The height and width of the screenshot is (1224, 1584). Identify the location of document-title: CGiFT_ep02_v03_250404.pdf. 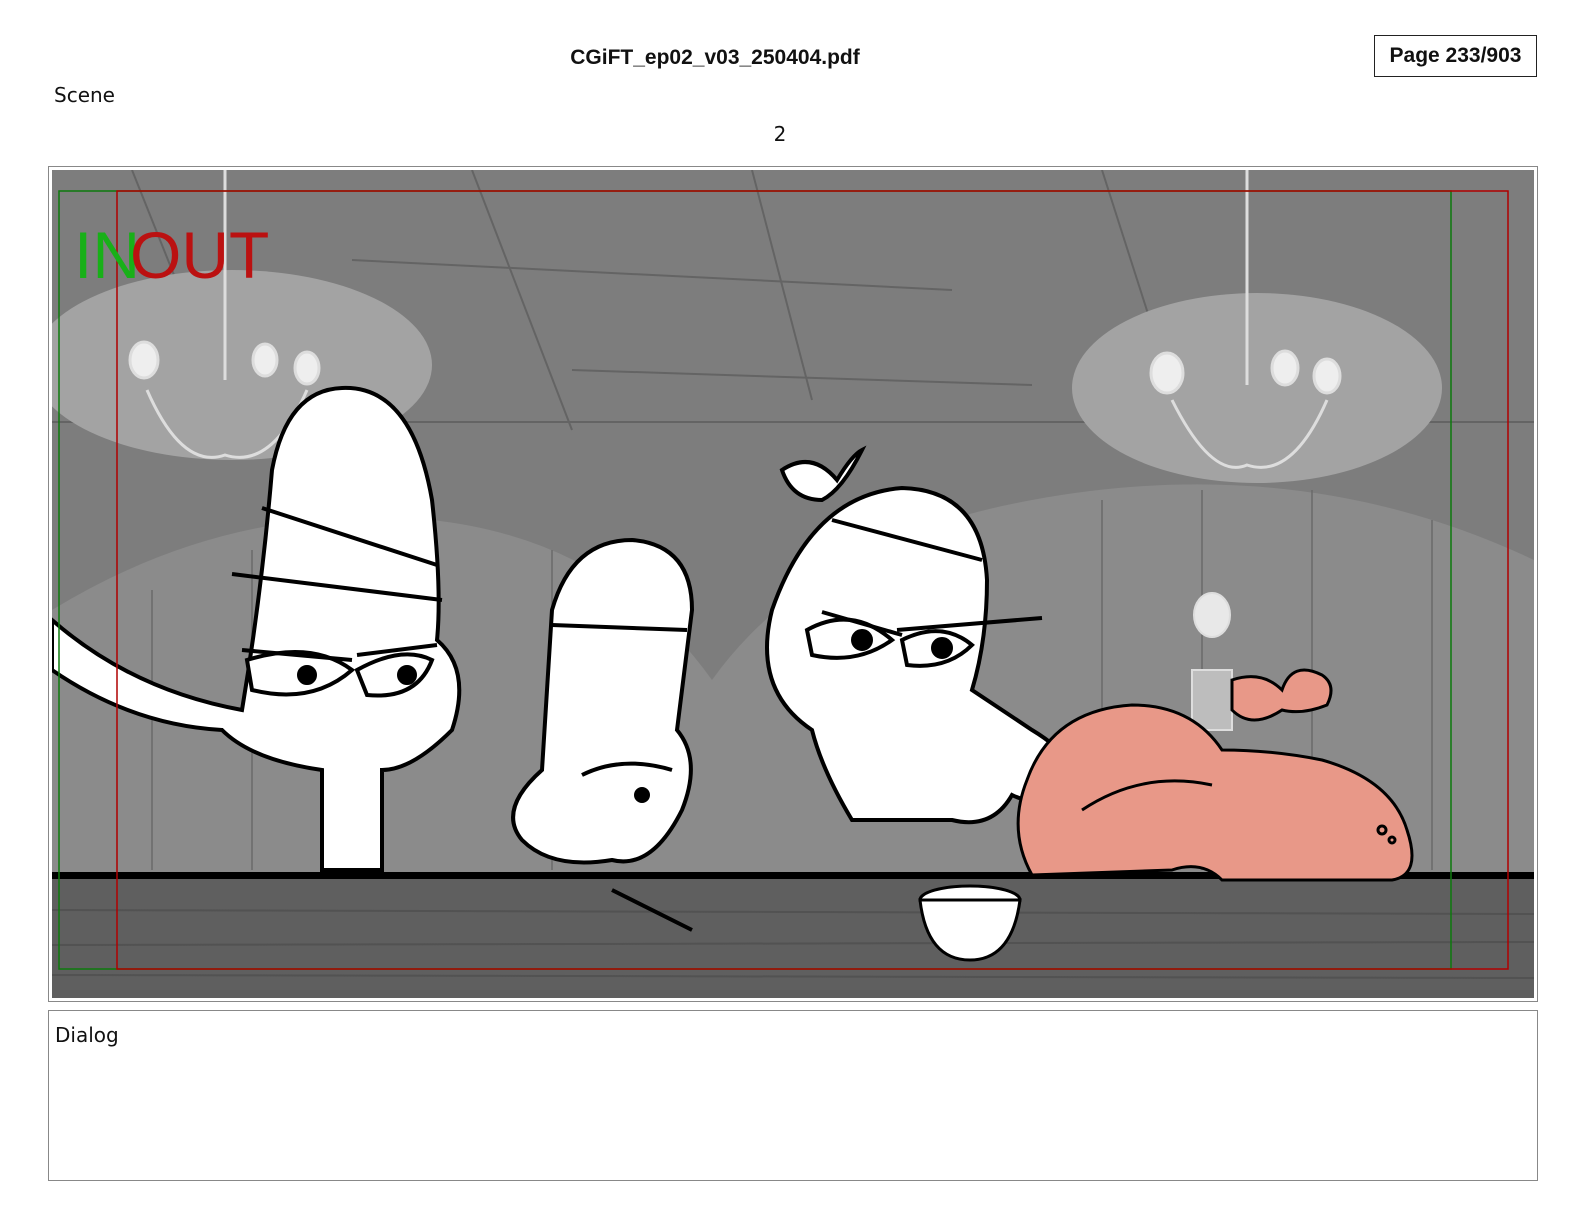
(715, 57).